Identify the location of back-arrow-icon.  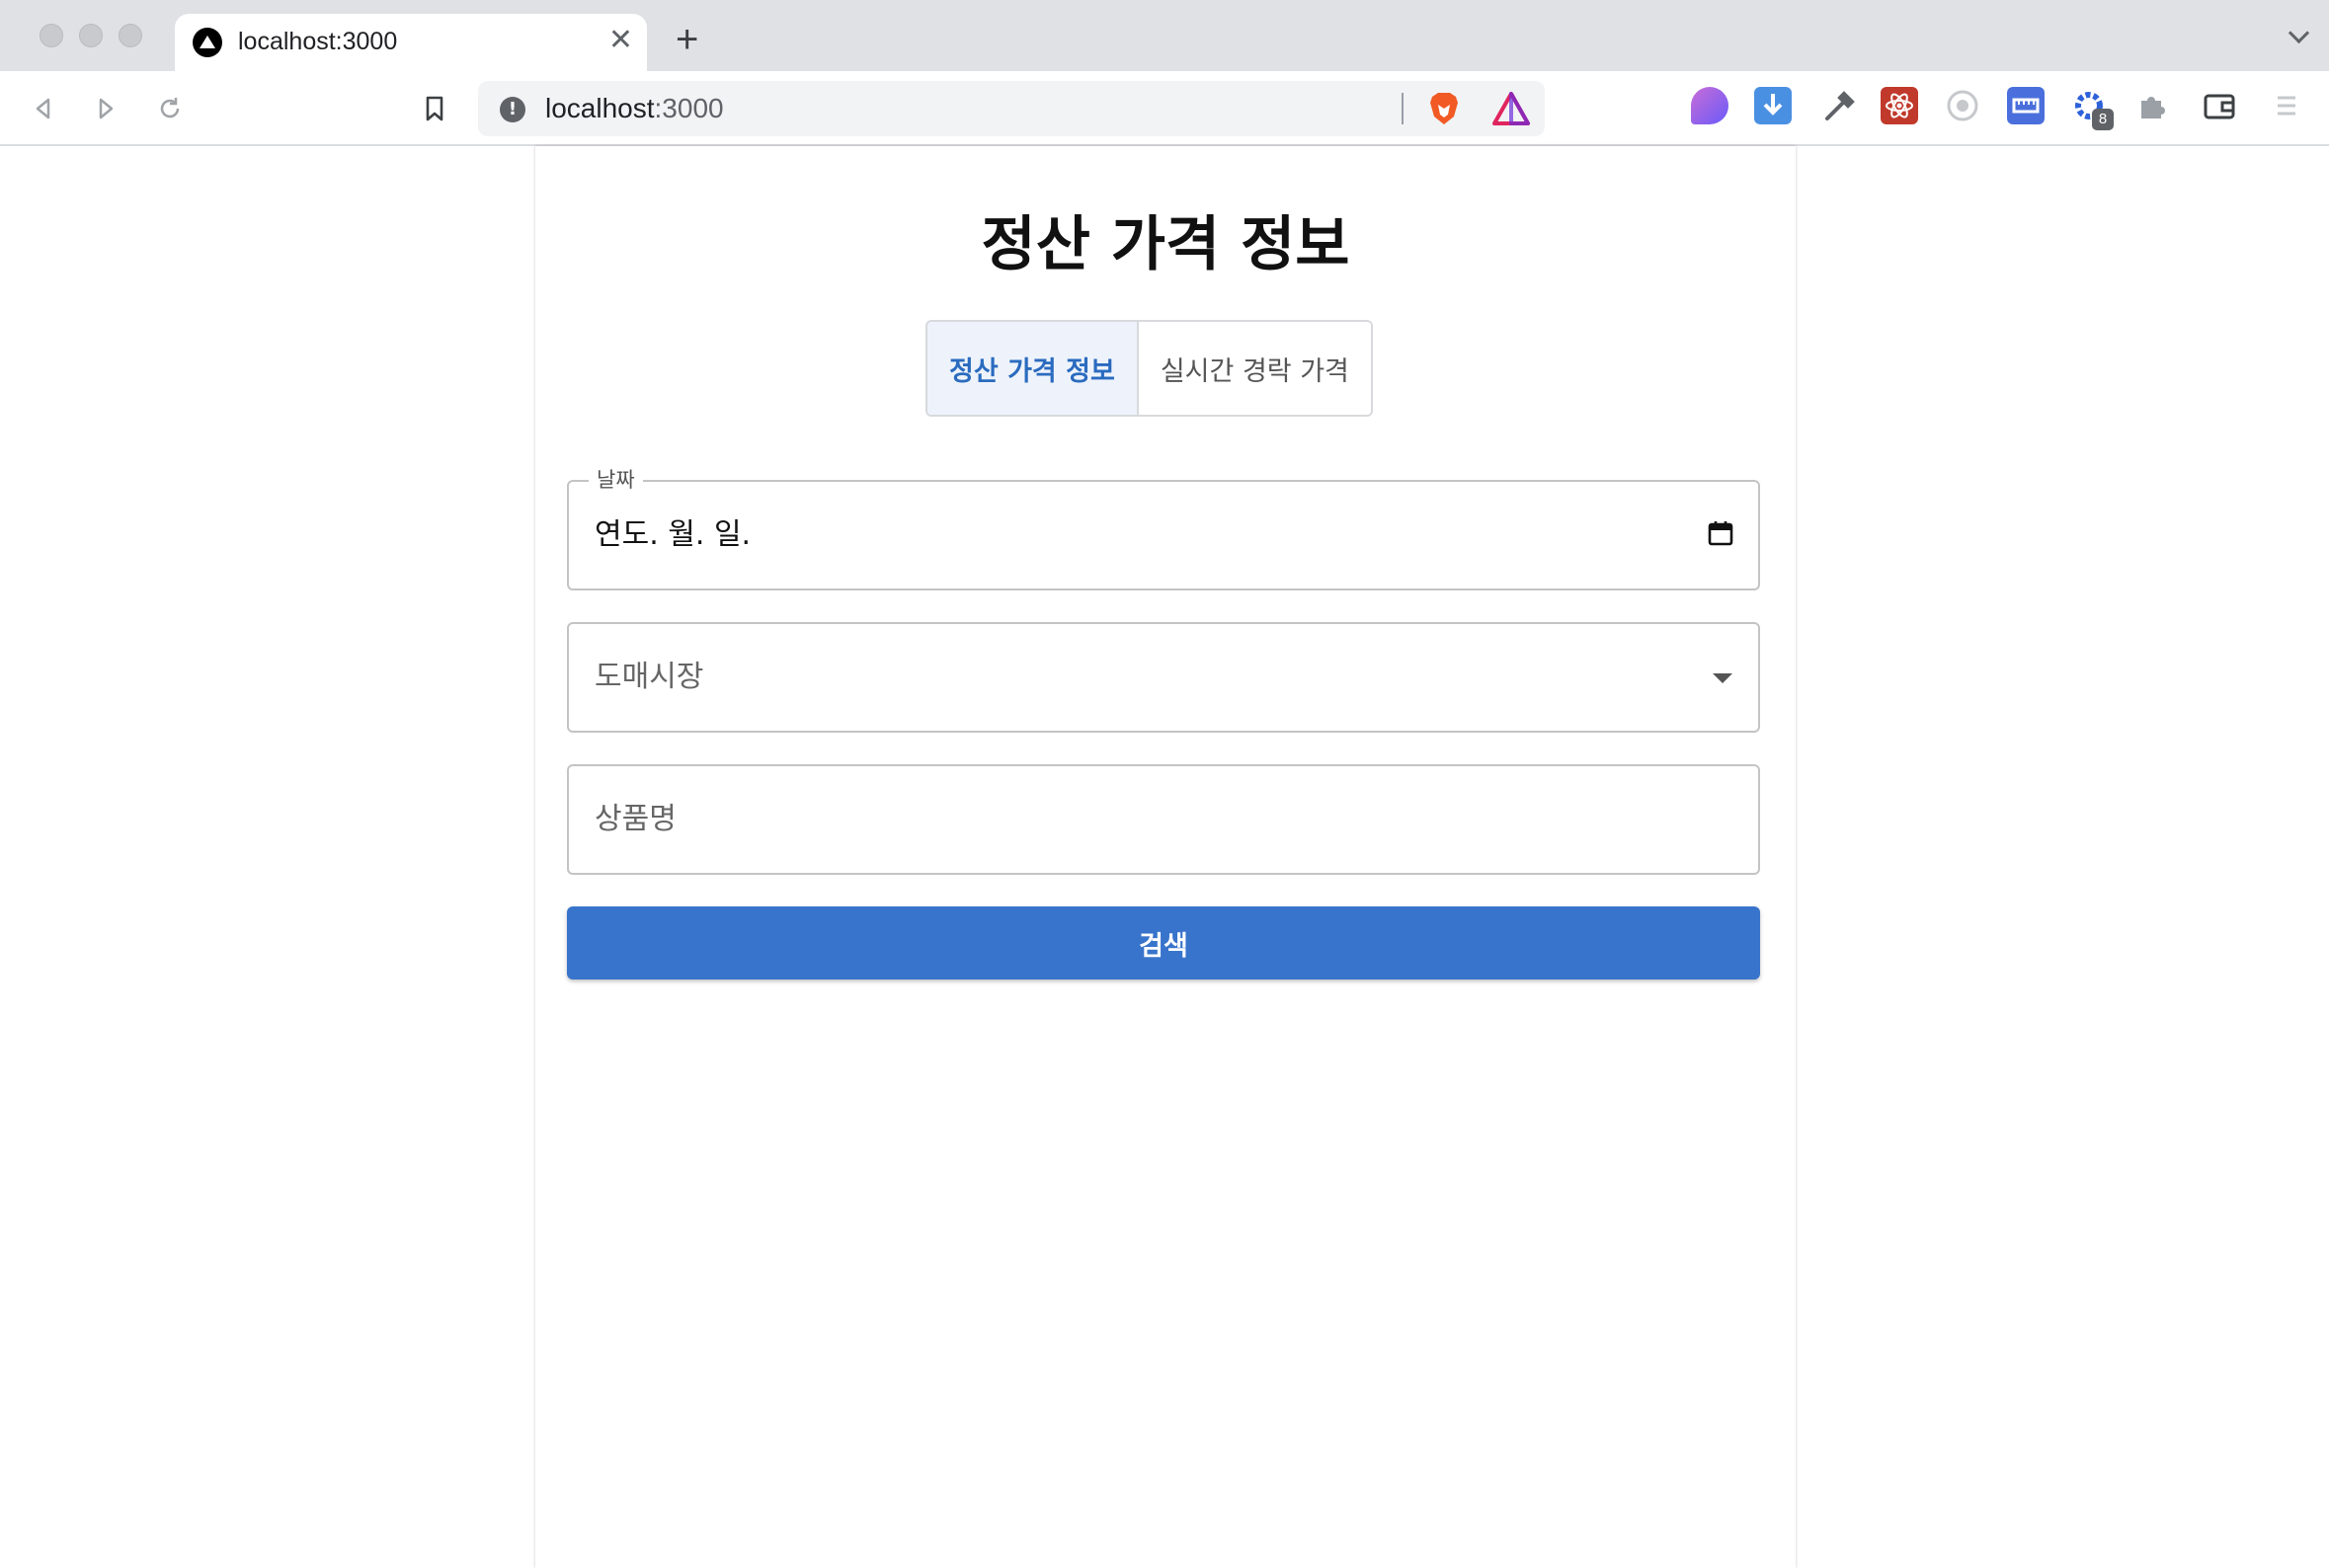
(43, 108).